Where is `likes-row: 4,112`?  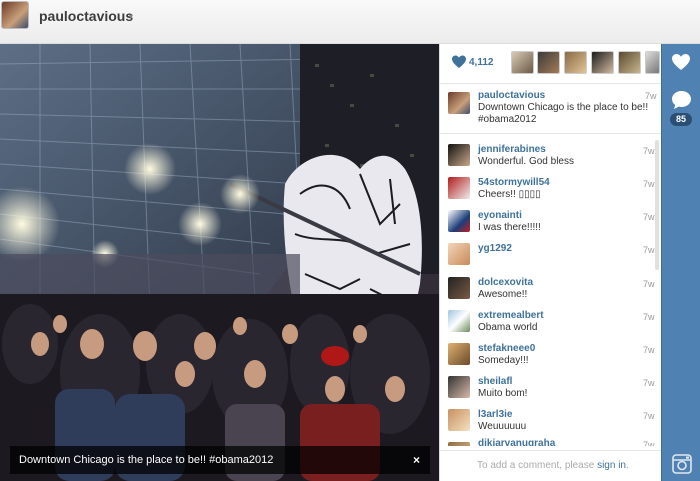
likes-row: 4,112 is located at coordinates (551, 64).